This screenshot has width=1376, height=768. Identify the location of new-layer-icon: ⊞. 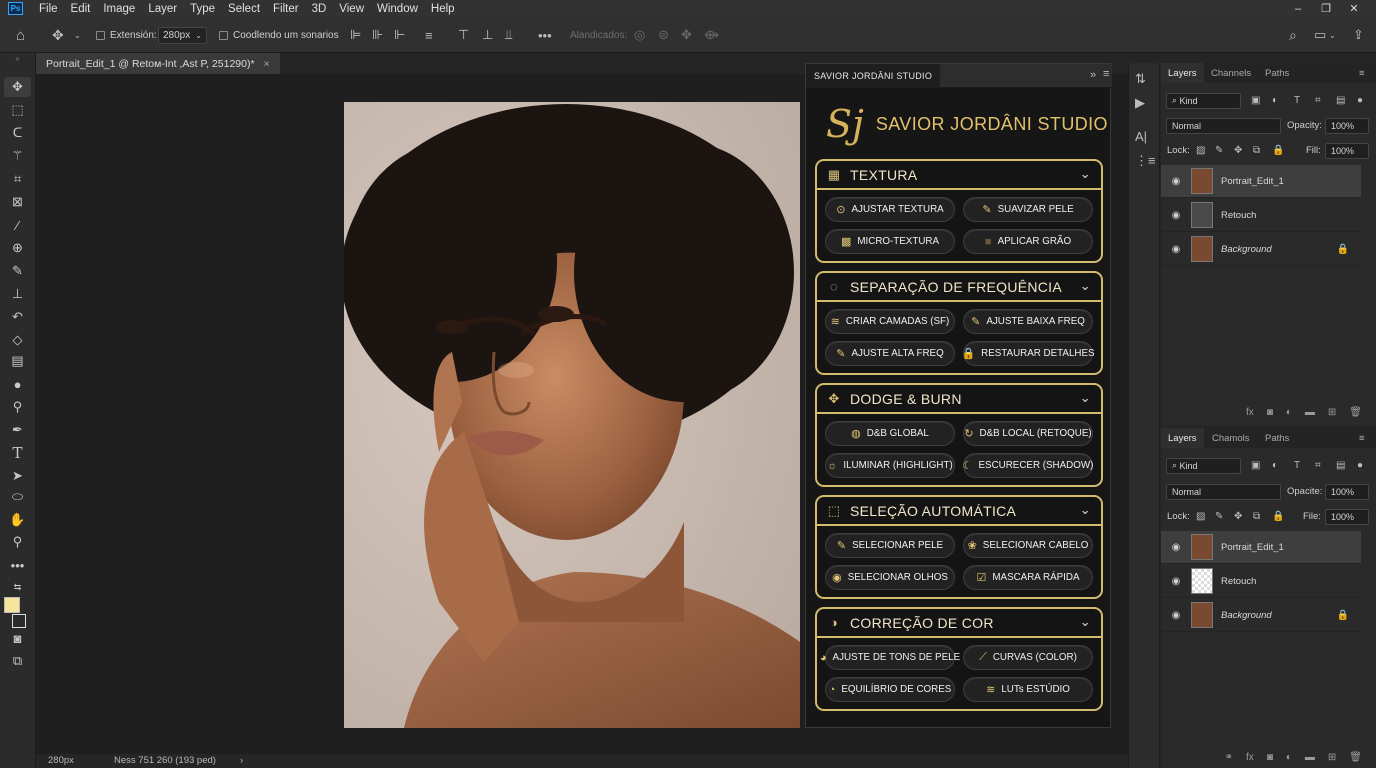
(1332, 412).